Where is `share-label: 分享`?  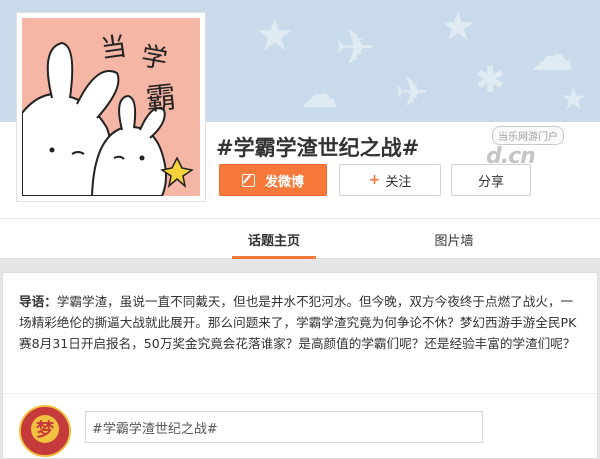
share-label: 分享 is located at coordinates (490, 182).